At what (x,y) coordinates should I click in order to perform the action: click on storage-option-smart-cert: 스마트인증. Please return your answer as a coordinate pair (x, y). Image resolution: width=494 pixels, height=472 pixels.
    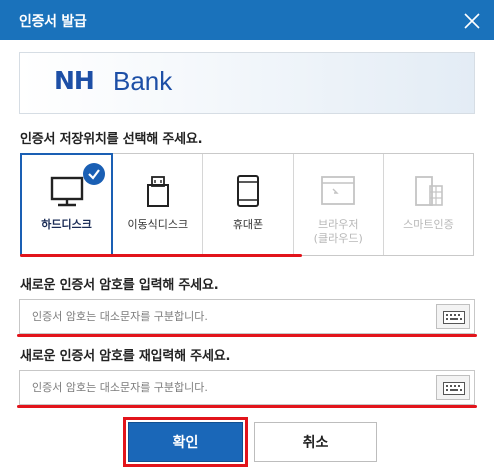
    Looking at the image, I should click on (428, 204).